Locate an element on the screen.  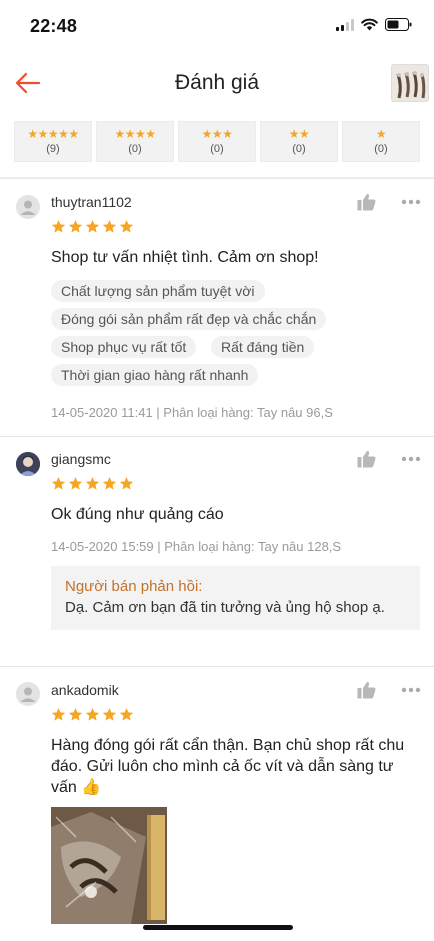
rating-filter-bar: ★★★★★ (9) ★★★★ (0) ★★★ (0) ★★ (0) ★ (0) is located at coordinates (217, 141).